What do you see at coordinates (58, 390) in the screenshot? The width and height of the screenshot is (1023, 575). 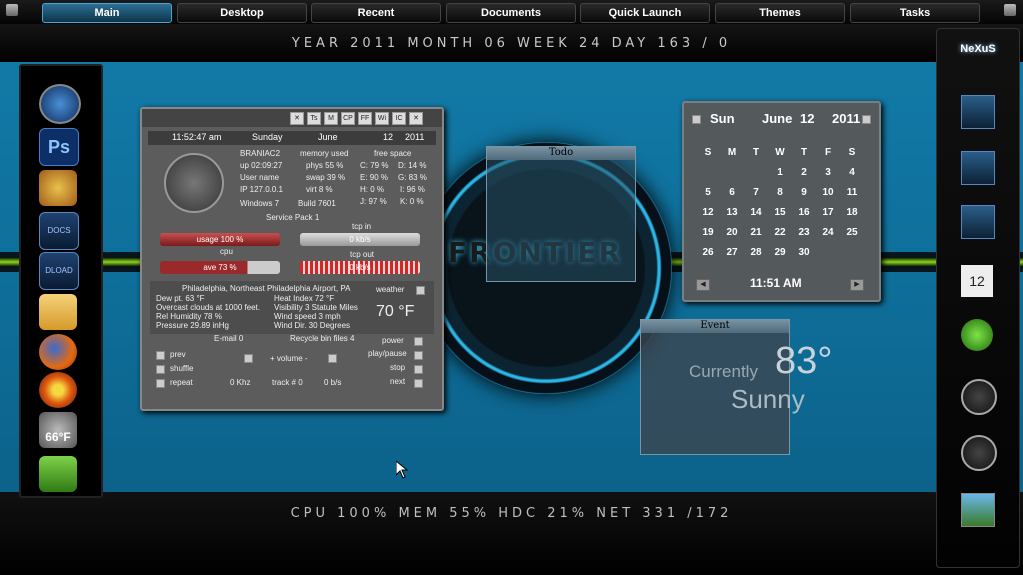 I see `eye-icon` at bounding box center [58, 390].